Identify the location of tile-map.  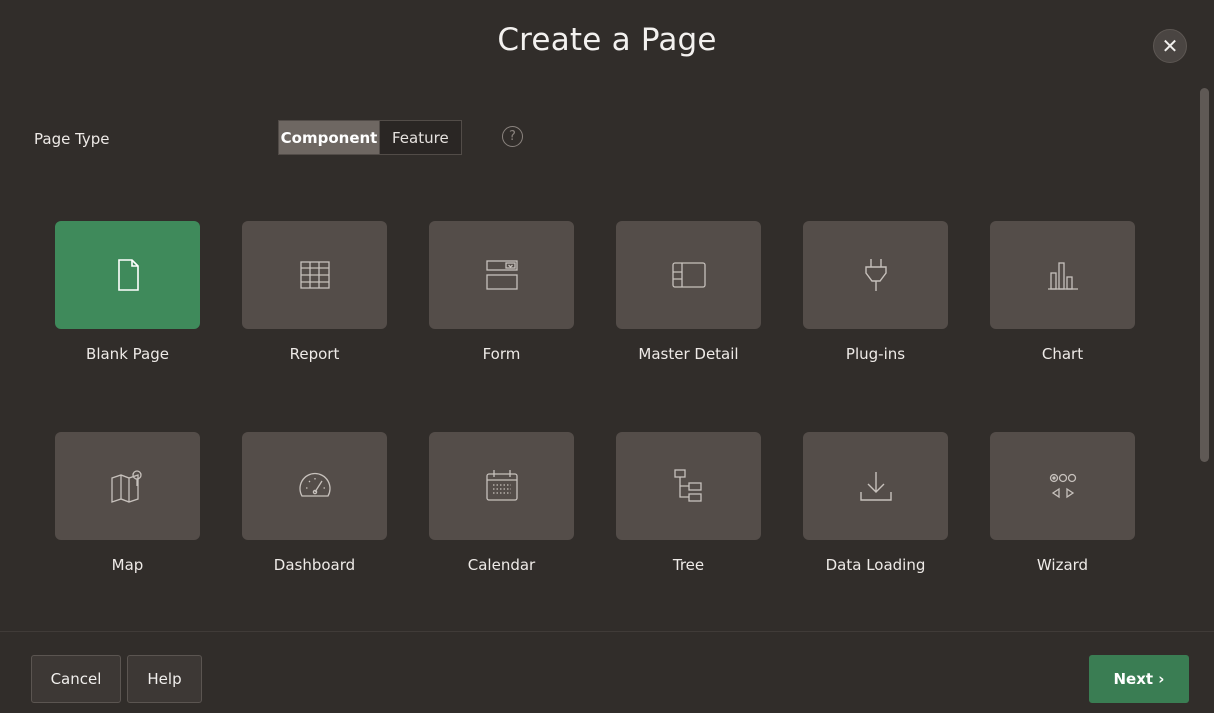
(127, 486).